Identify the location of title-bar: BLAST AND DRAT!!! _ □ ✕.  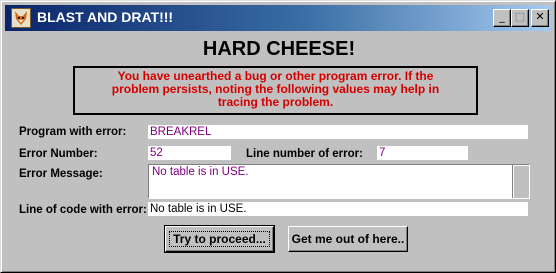
(278, 18).